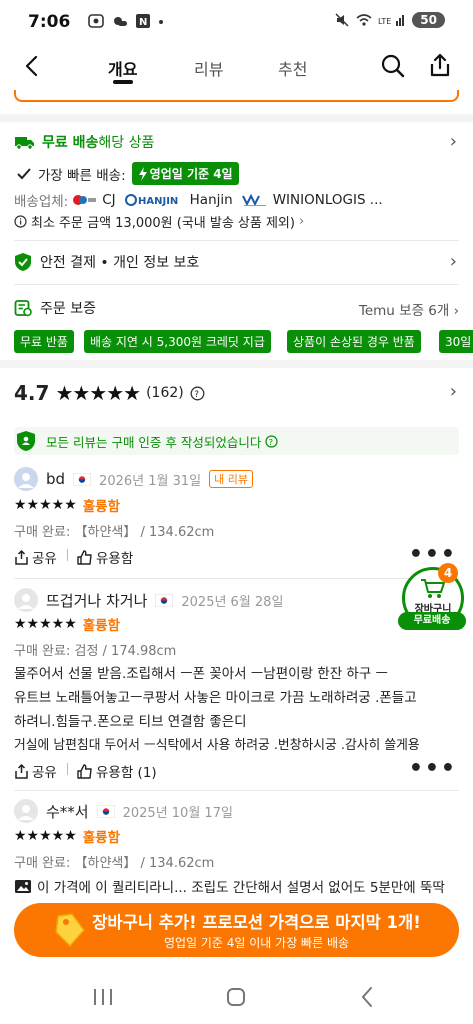 Image resolution: width=473 pixels, height=1024 pixels. Describe the element at coordinates (163, 223) in the screenshot. I see `min-order-text: 최소 주문 금액 13,000원 (국내 발송 상품 제외)` at that location.